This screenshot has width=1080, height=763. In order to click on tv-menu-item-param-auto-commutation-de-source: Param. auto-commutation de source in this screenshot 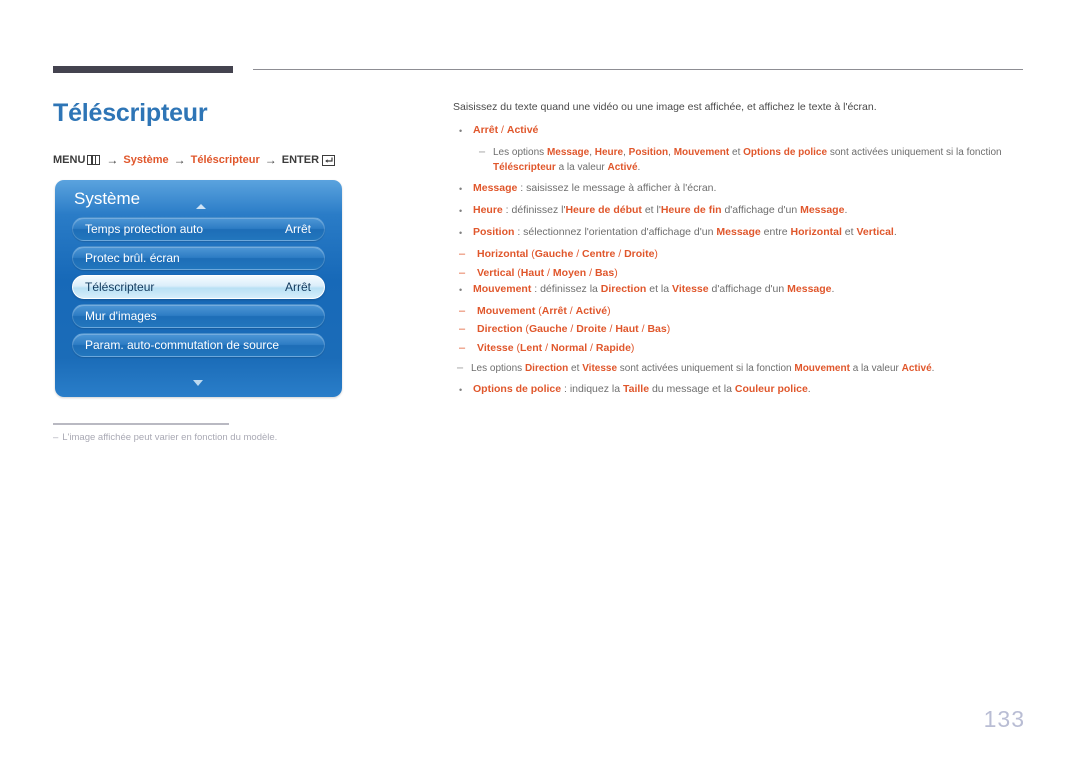, I will do `click(198, 345)`.